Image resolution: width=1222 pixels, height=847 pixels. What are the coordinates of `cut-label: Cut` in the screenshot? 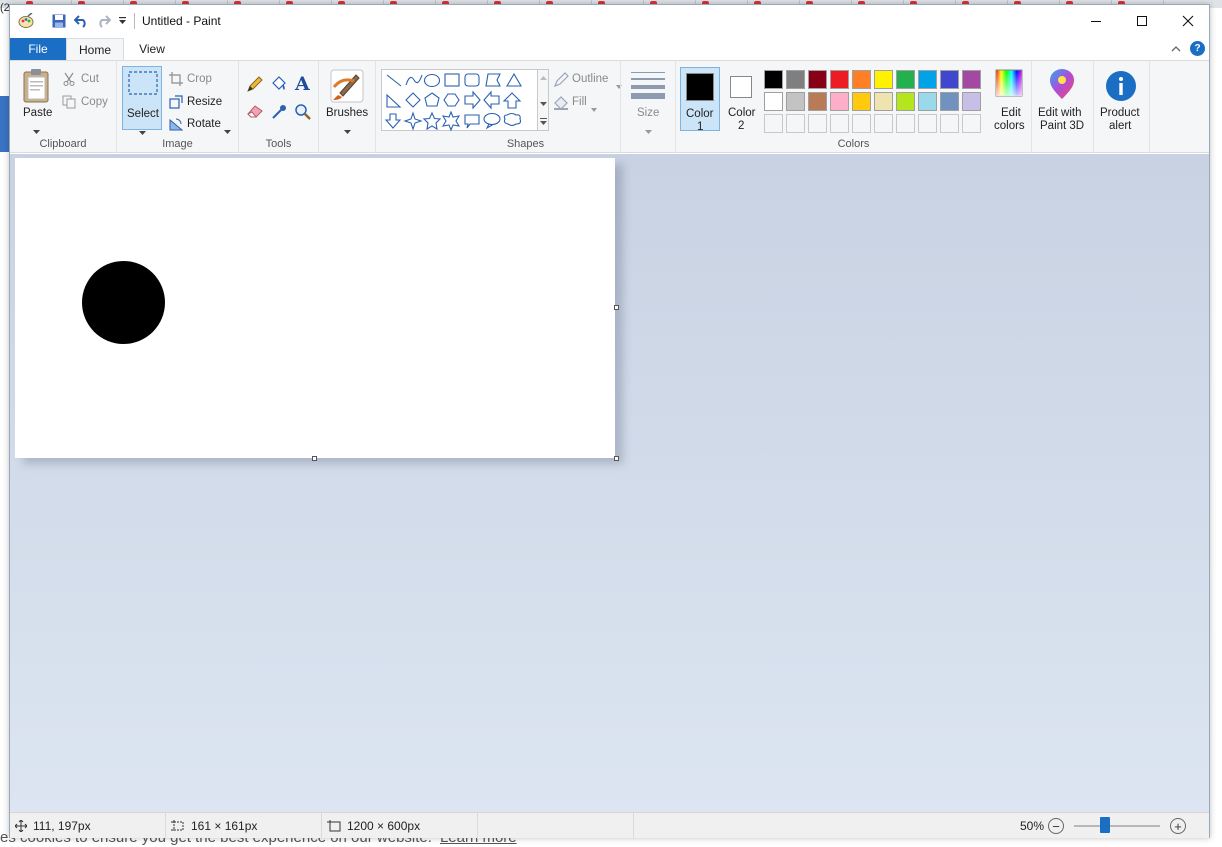 It's located at (90, 79).